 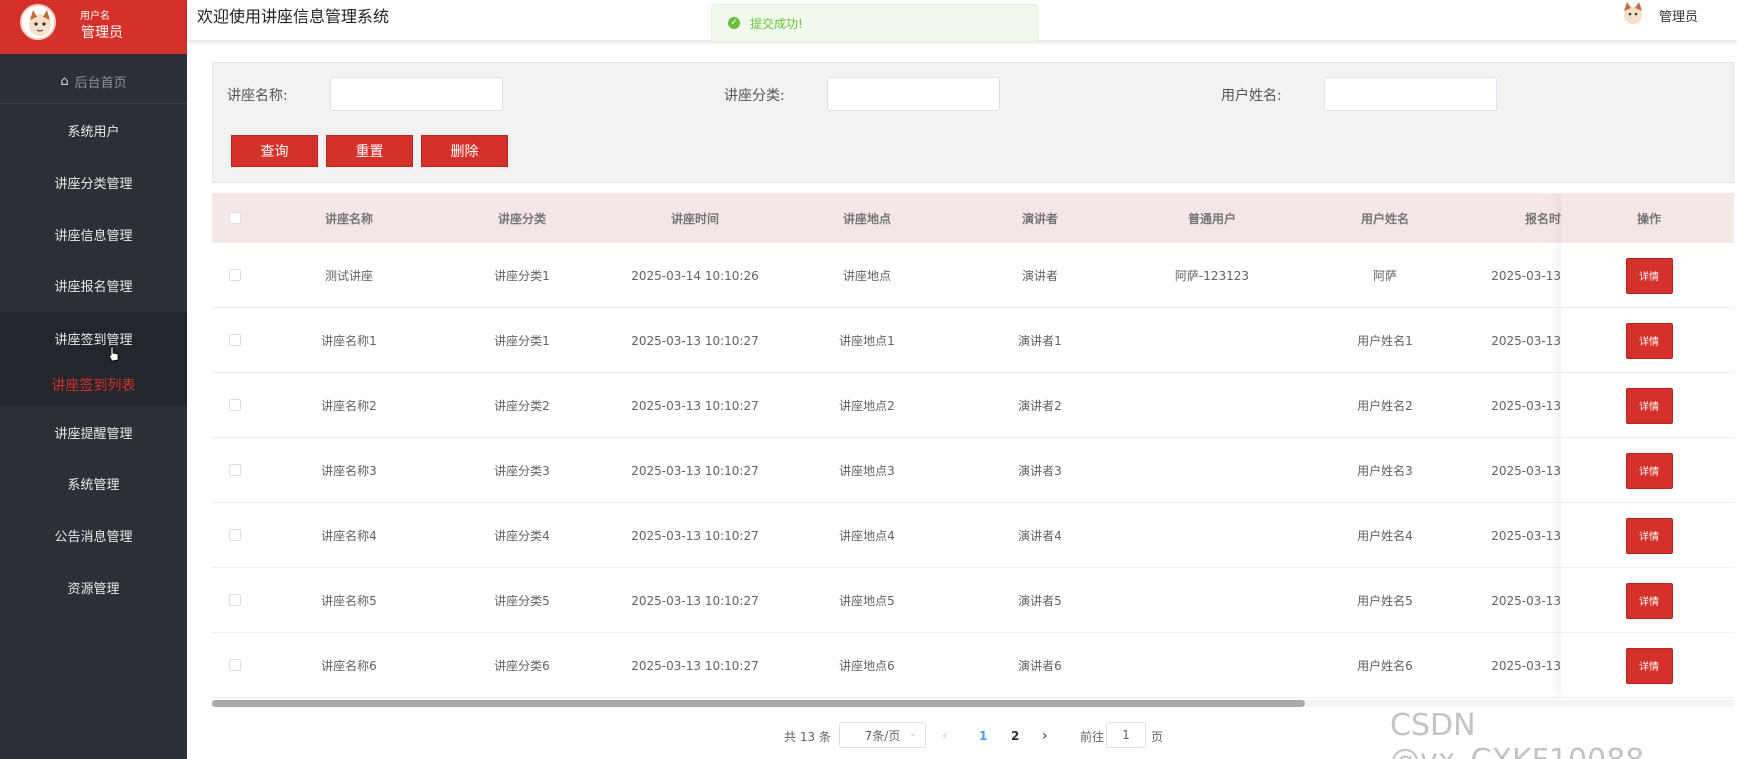 I want to click on cell-speaker: 演讲者3, so click(x=1040, y=471).